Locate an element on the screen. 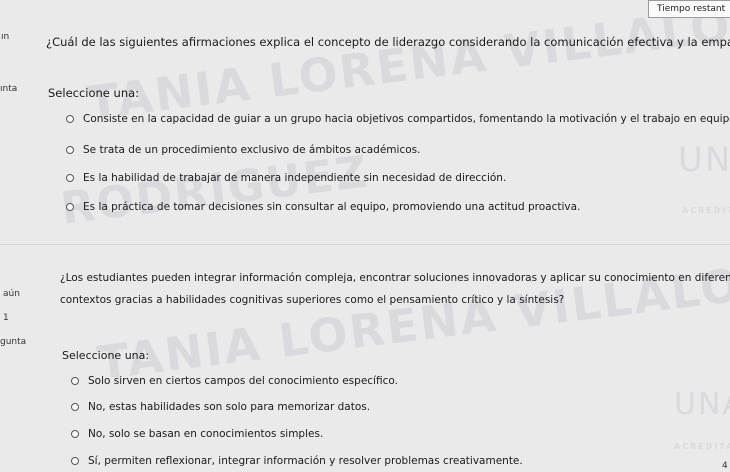 This screenshot has width=730, height=472. page-number-fragment: 4 is located at coordinates (725, 466).